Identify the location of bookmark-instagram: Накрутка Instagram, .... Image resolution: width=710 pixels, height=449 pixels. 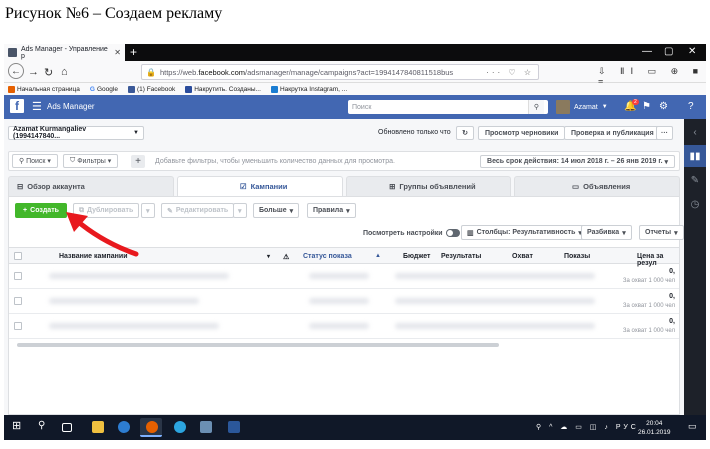
(308, 89).